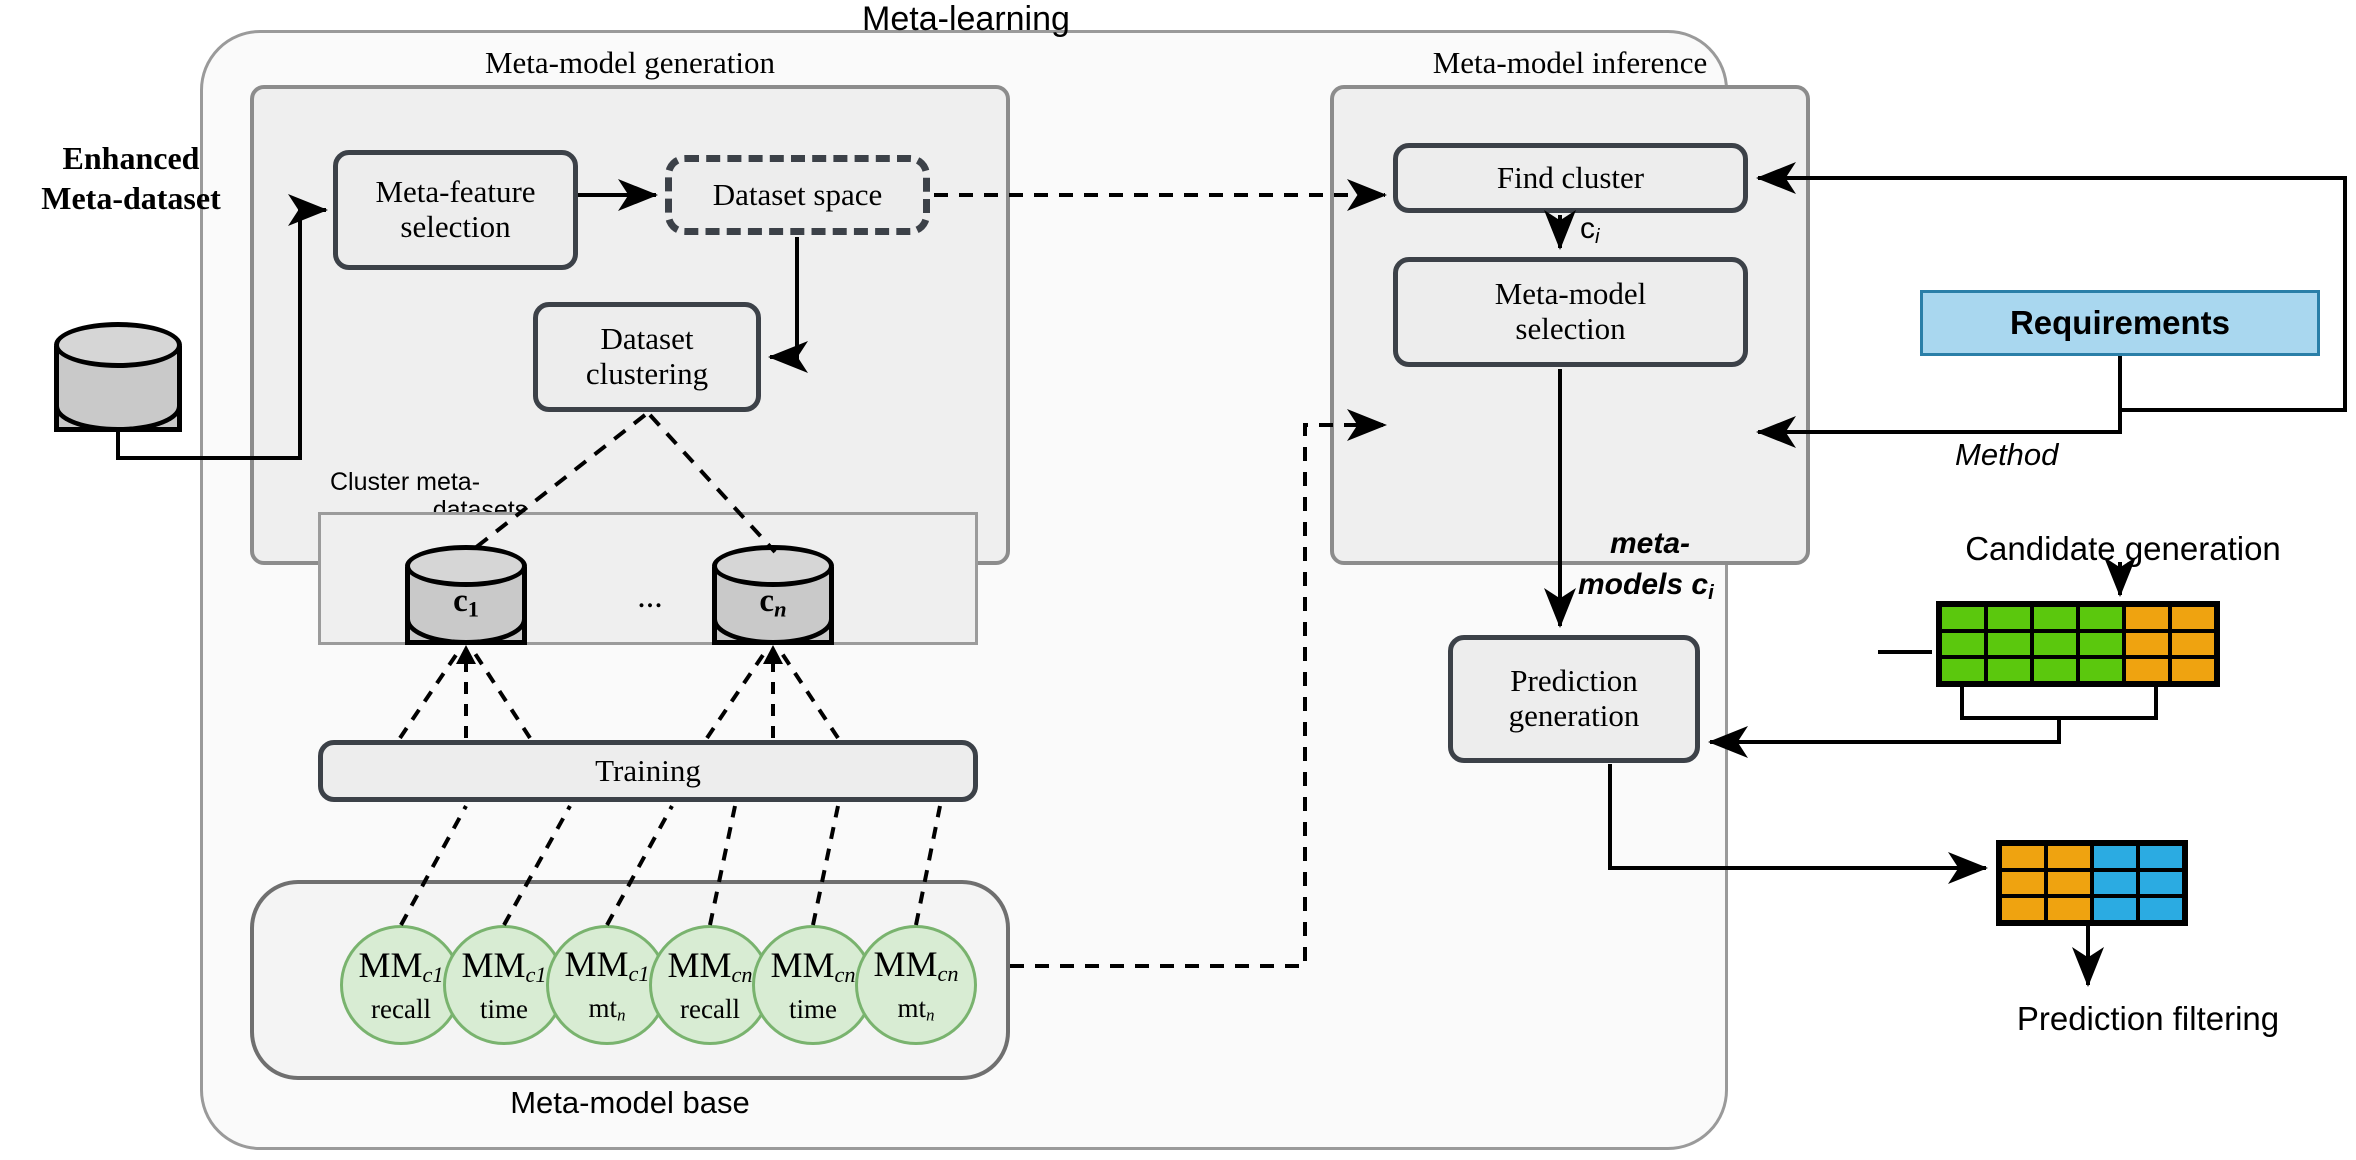  What do you see at coordinates (1939, 402) in the screenshot?
I see `edge-requirements-to-selection` at bounding box center [1939, 402].